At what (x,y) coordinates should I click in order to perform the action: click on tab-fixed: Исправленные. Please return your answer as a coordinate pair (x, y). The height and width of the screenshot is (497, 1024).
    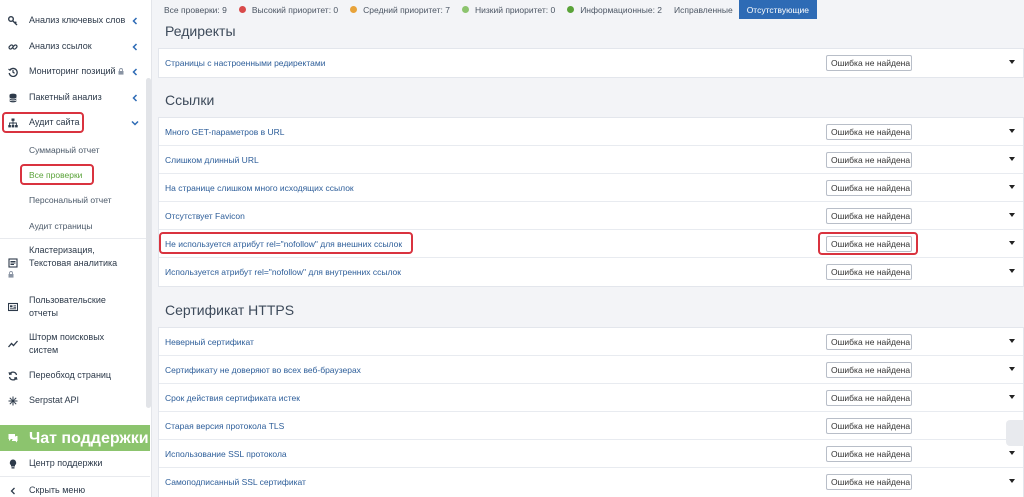
    Looking at the image, I should click on (703, 9).